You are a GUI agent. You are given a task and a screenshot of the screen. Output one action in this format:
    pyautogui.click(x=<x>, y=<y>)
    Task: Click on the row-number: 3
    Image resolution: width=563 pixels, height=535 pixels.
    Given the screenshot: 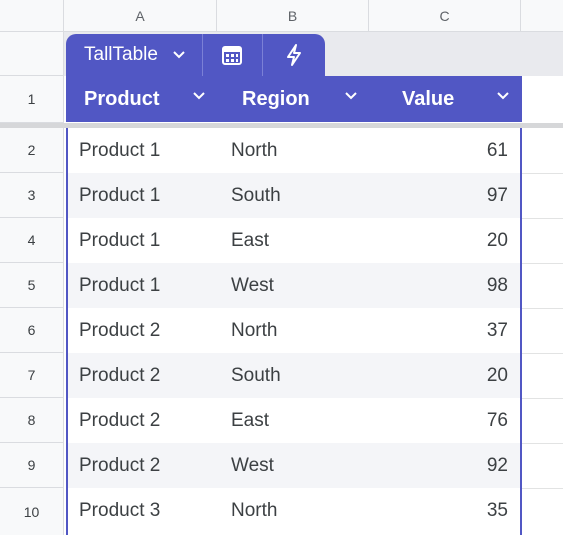 What is the action you would take?
    pyautogui.click(x=31, y=195)
    